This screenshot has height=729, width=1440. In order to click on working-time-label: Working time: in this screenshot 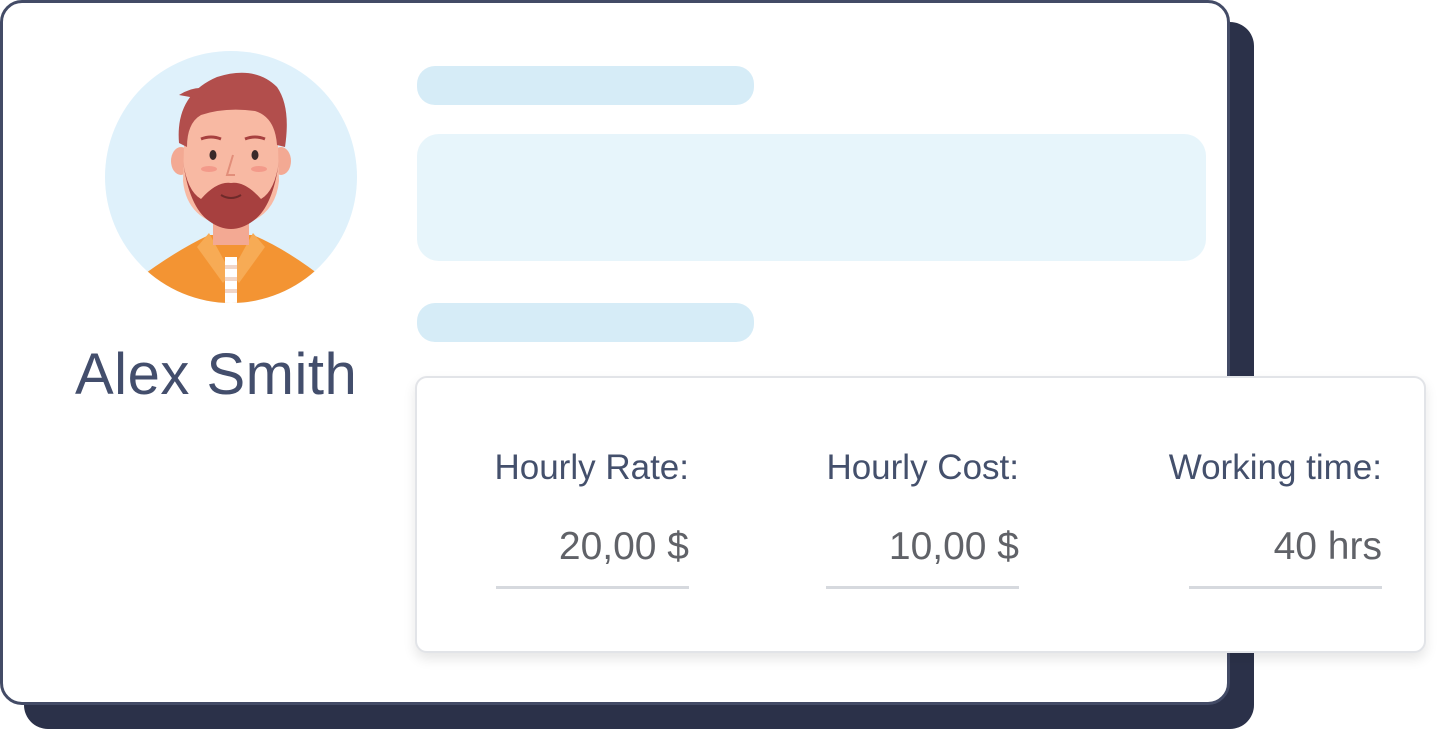, I will do `click(1275, 467)`.